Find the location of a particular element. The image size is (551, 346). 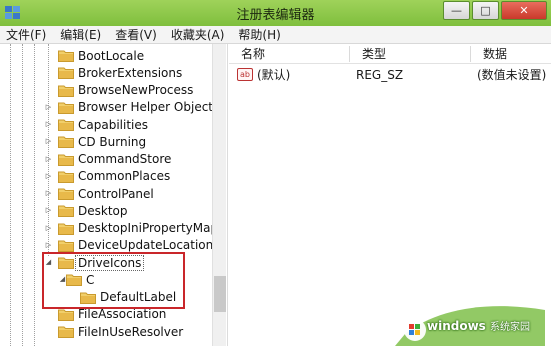

tree-node: ▷ CommandStore is located at coordinates (109, 159).